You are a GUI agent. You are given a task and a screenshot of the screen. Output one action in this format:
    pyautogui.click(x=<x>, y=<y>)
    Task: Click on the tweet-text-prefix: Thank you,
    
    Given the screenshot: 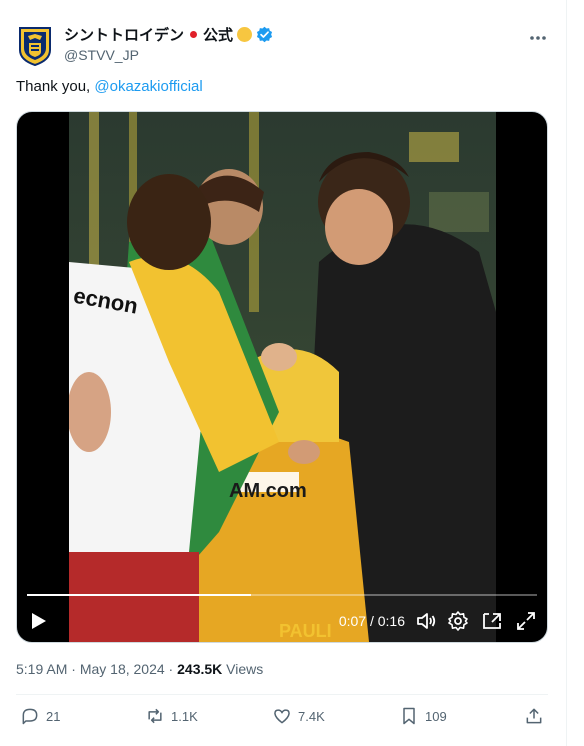 What is the action you would take?
    pyautogui.click(x=55, y=86)
    